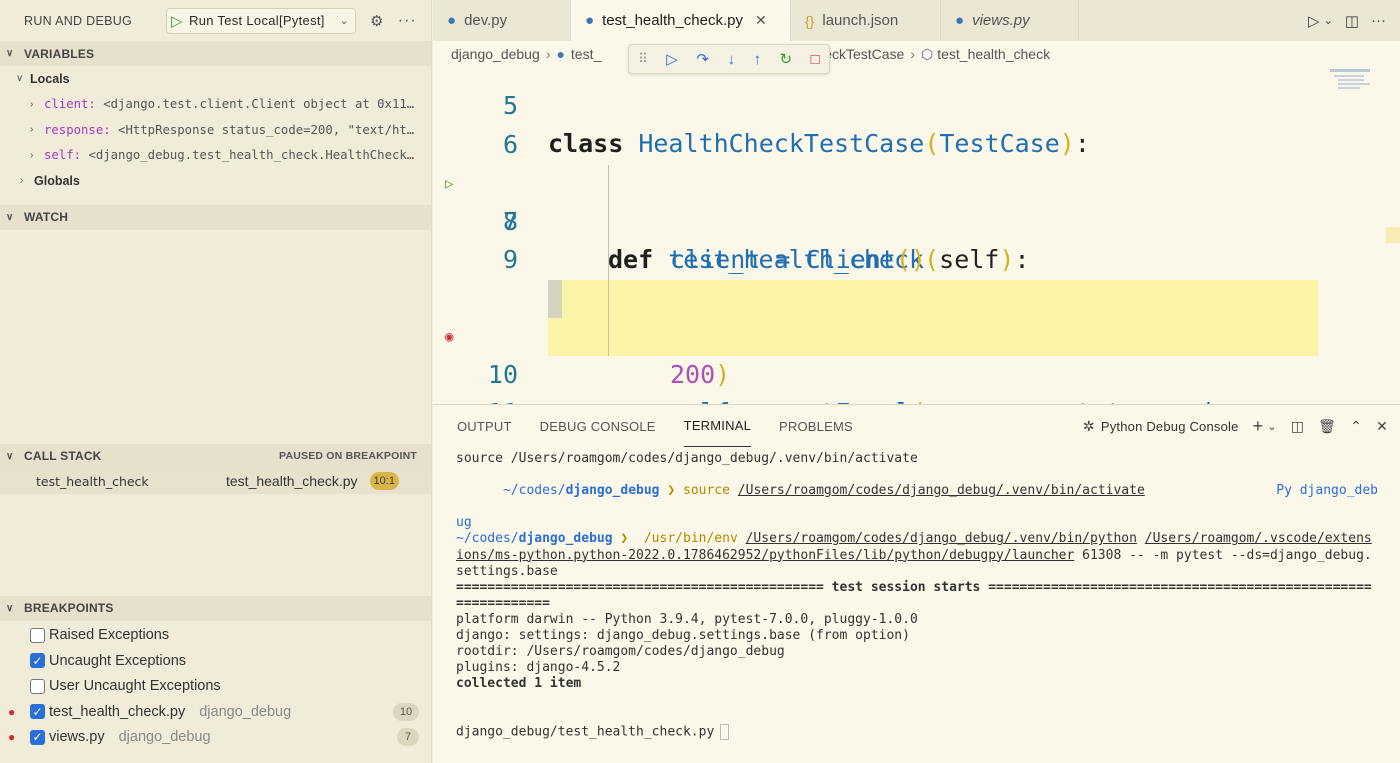  Describe the element at coordinates (643, 59) in the screenshot. I see `drag-handle-icon: ⠿` at that location.